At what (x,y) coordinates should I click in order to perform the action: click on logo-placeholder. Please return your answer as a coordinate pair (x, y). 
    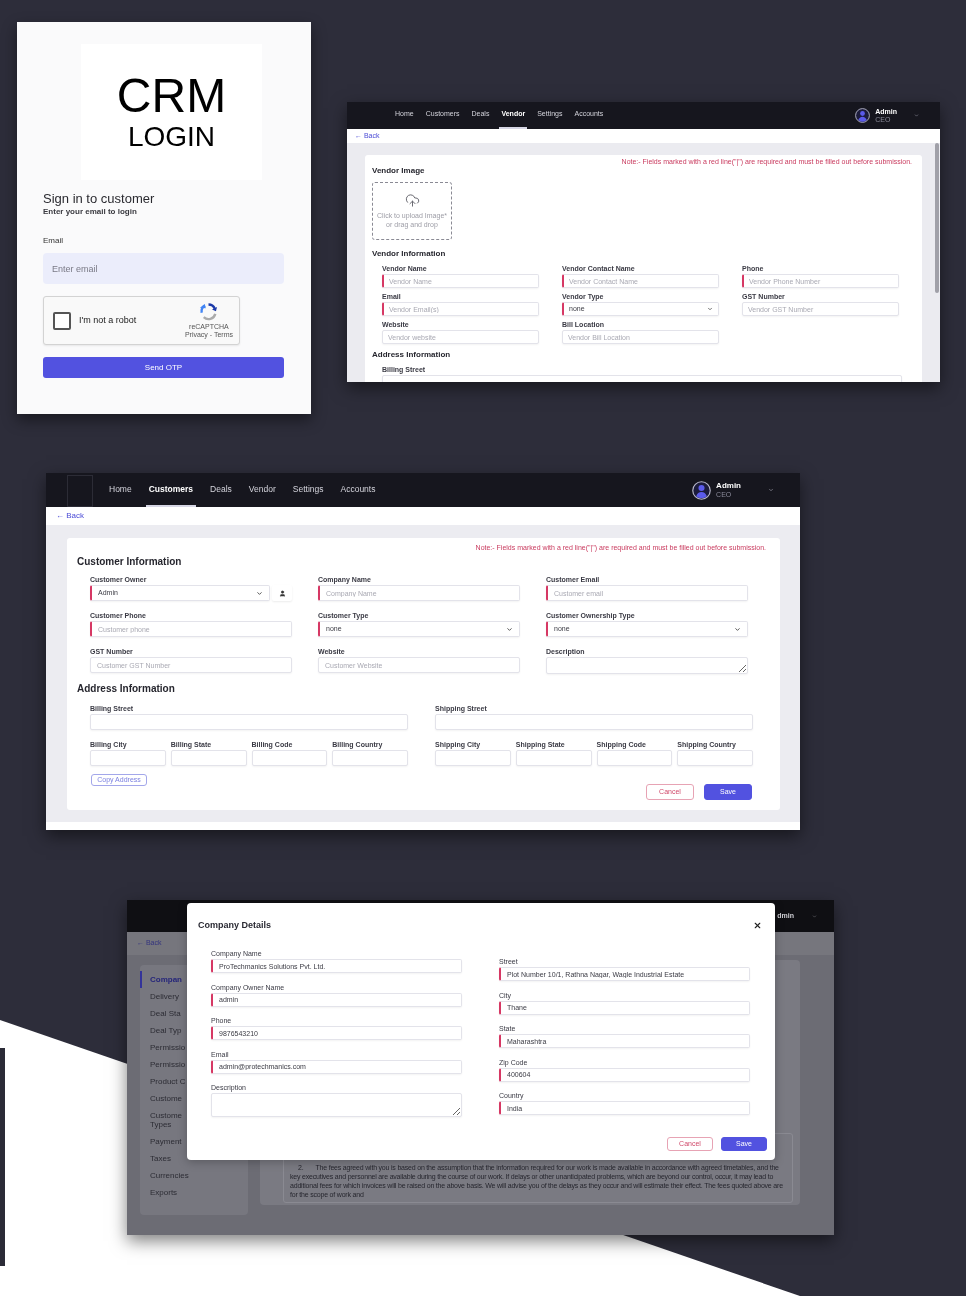
    Looking at the image, I should click on (80, 491).